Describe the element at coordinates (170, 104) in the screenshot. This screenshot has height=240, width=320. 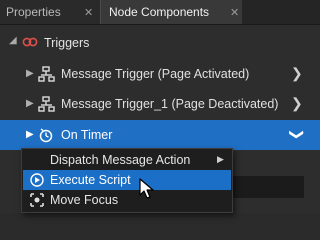
I see `tree-item-label: Message Trigger_1 (Page Deactivated)` at that location.